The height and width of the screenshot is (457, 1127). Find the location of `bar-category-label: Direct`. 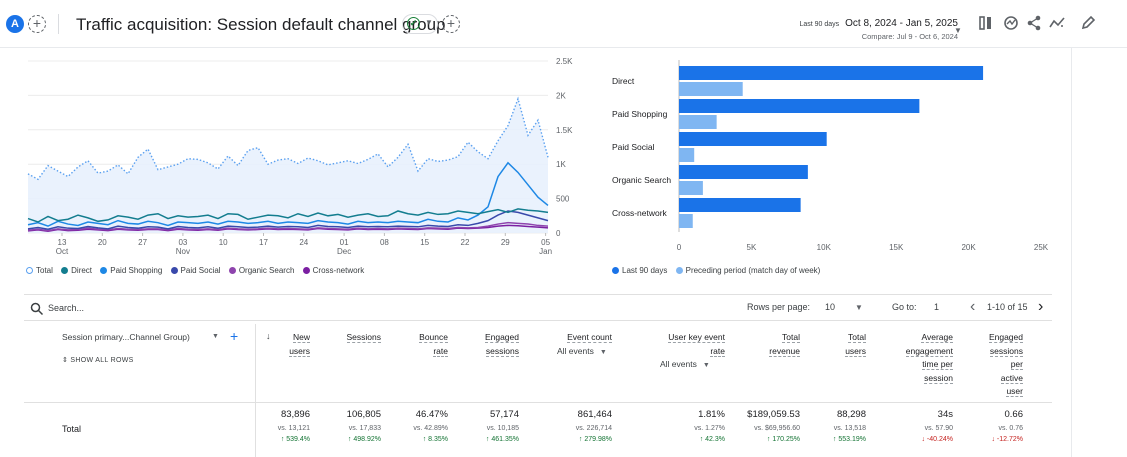

bar-category-label: Direct is located at coordinates (623, 81).